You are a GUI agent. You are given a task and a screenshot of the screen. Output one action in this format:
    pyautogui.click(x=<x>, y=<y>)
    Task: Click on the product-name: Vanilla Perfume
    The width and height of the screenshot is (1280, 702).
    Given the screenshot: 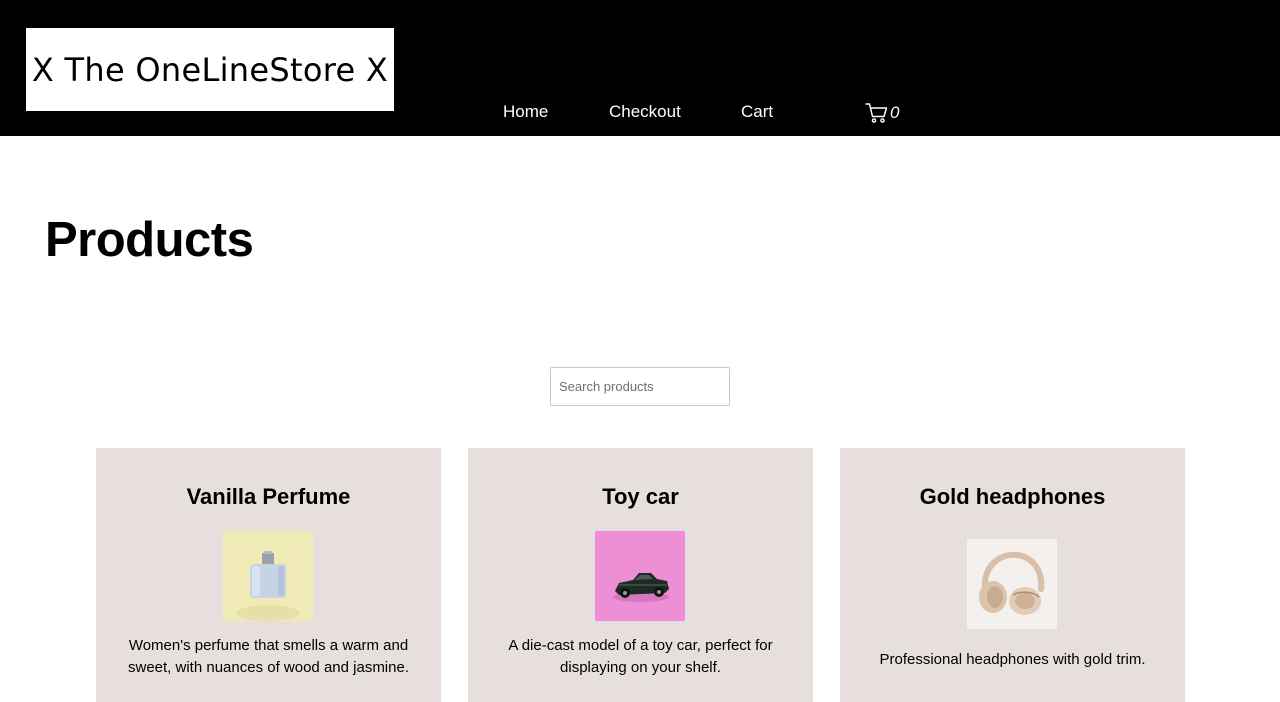 What is the action you would take?
    pyautogui.click(x=268, y=496)
    